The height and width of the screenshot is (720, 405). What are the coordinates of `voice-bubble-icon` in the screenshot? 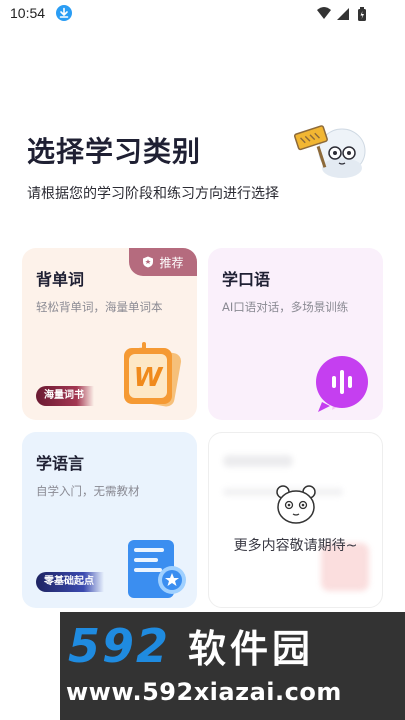 It's located at (342, 384).